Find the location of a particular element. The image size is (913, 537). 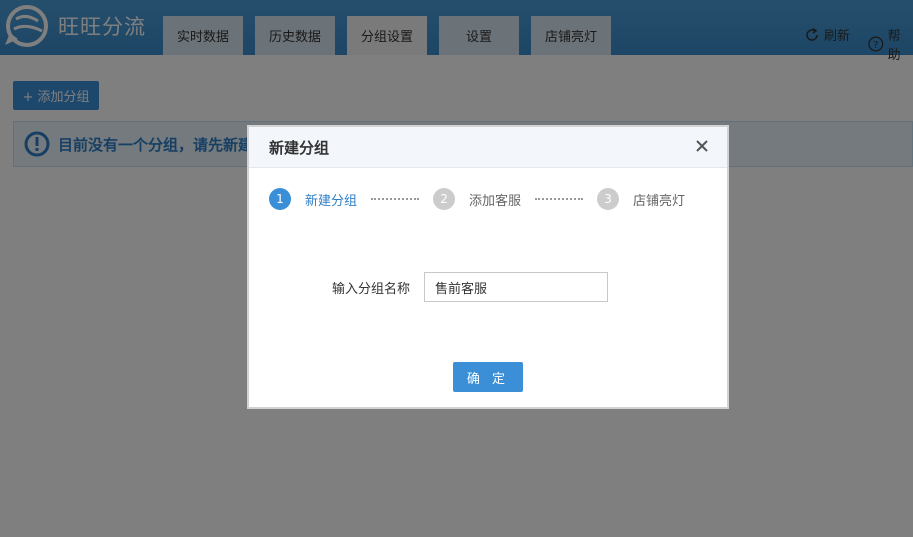

group-name-input is located at coordinates (516, 287).